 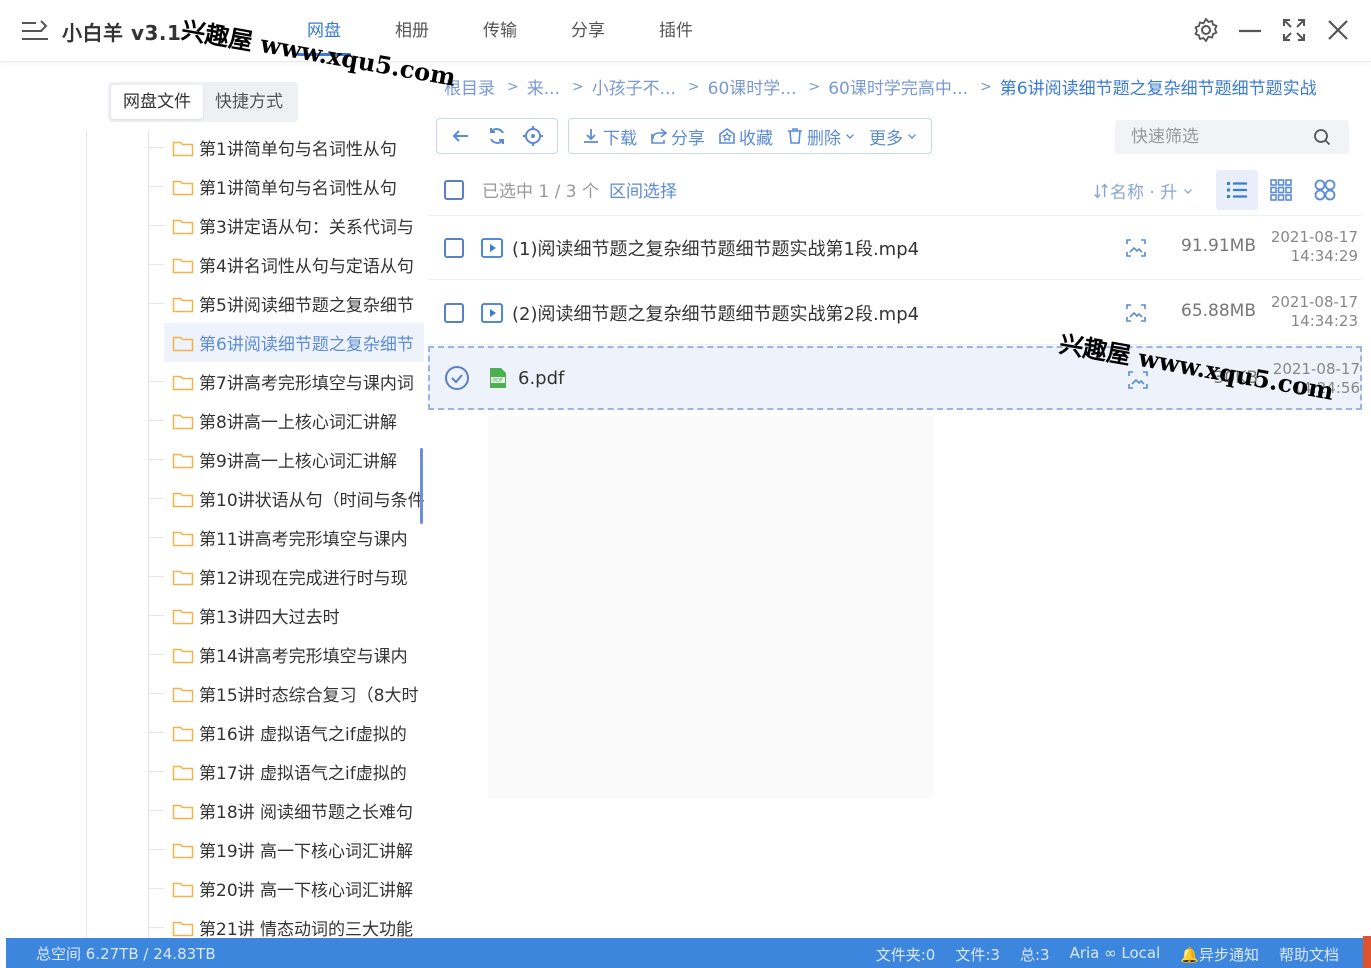 I want to click on favorite-label: 收藏, so click(x=756, y=138).